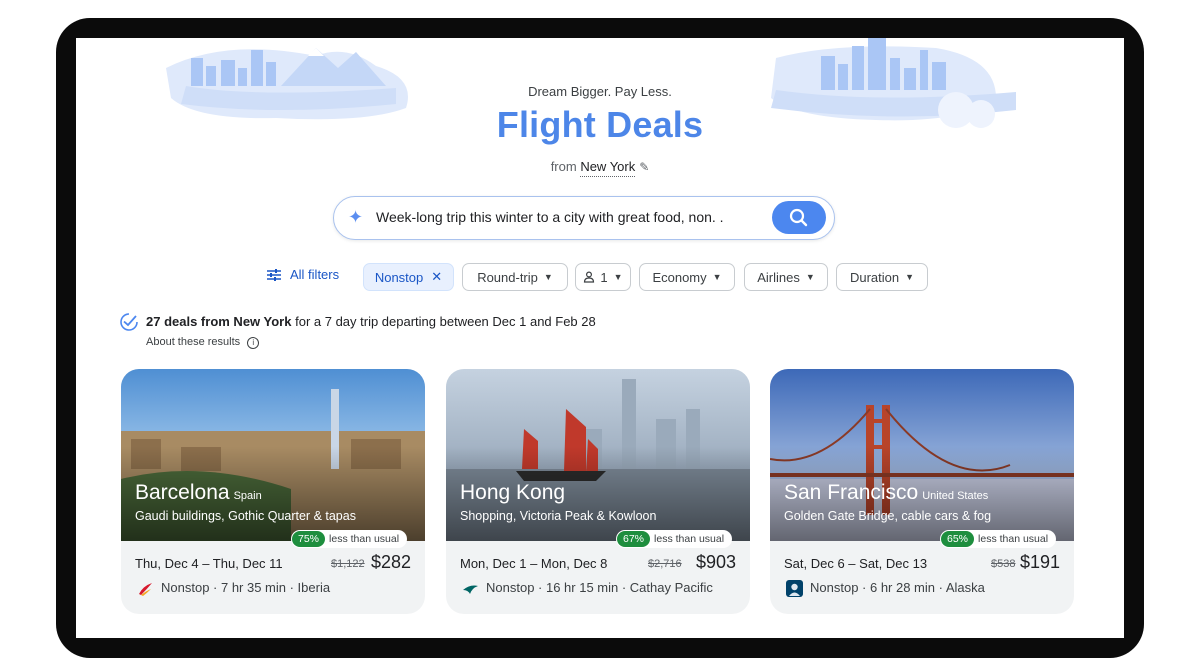  What do you see at coordinates (563, 166) in the screenshot?
I see `from-prefix: from` at bounding box center [563, 166].